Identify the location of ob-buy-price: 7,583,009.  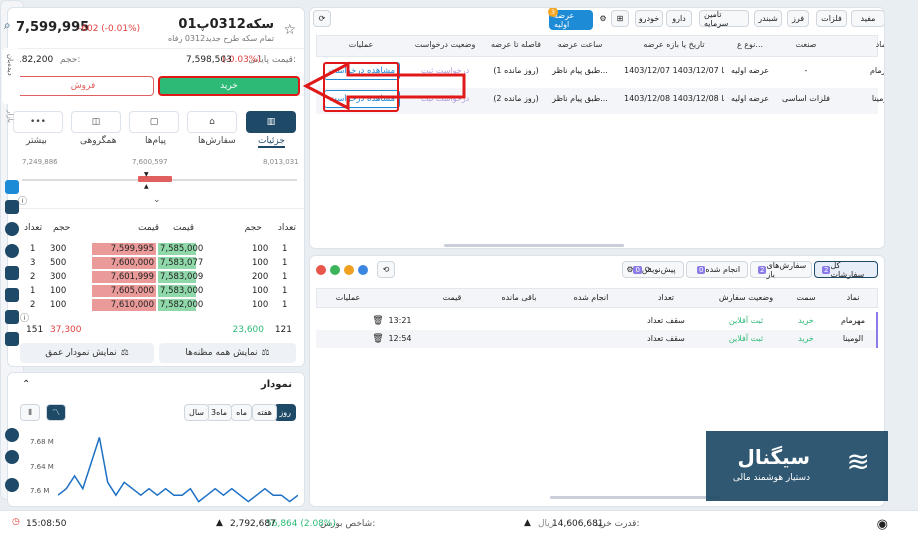
(180, 277).